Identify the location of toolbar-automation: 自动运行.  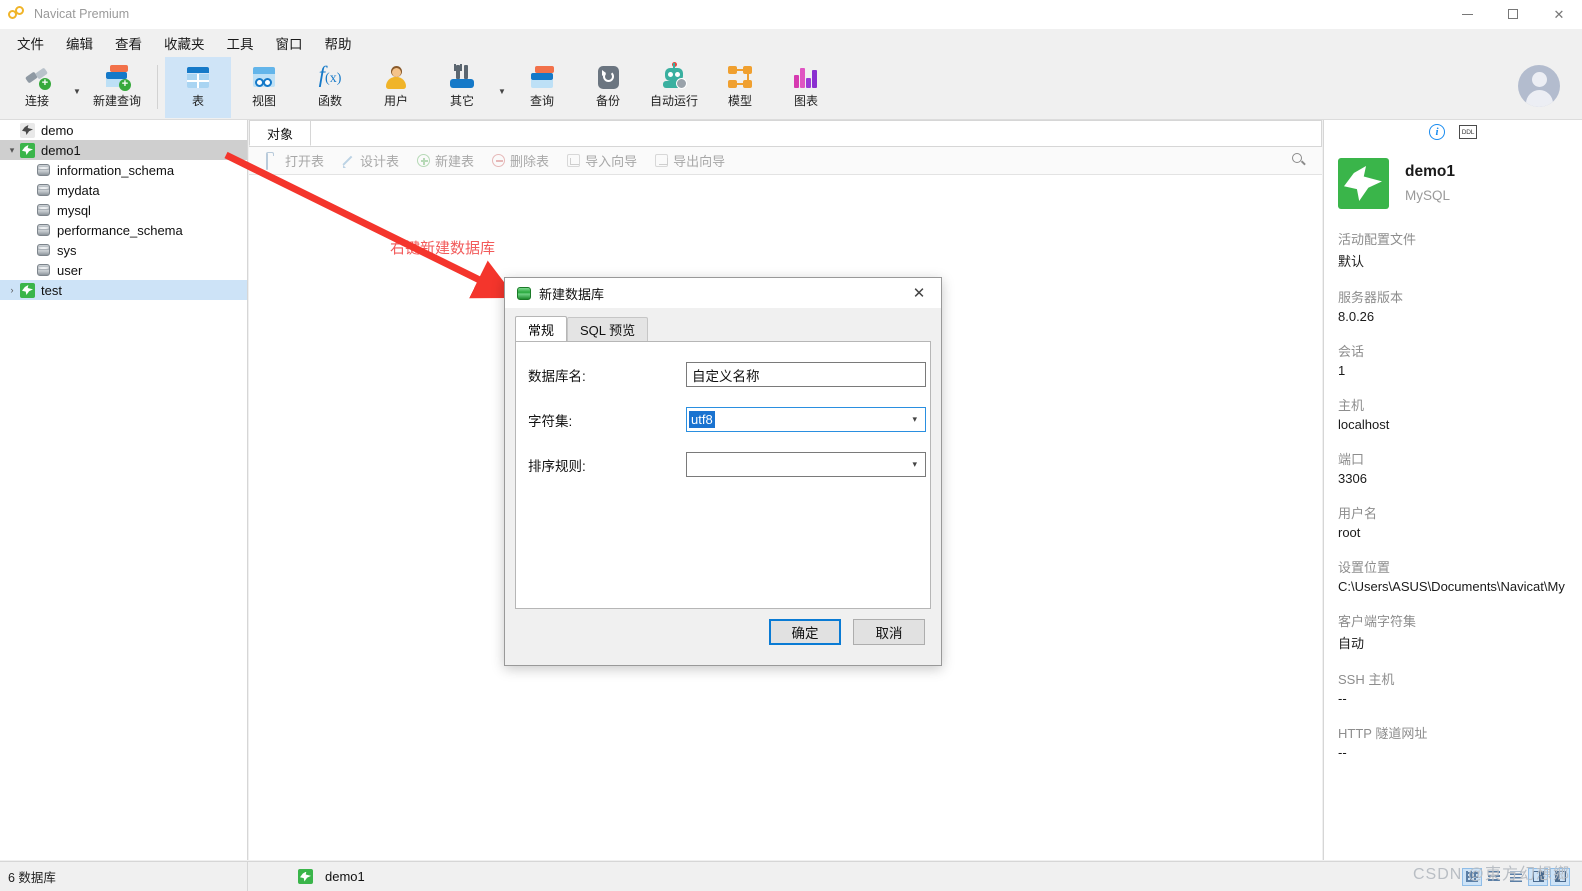
(674, 87).